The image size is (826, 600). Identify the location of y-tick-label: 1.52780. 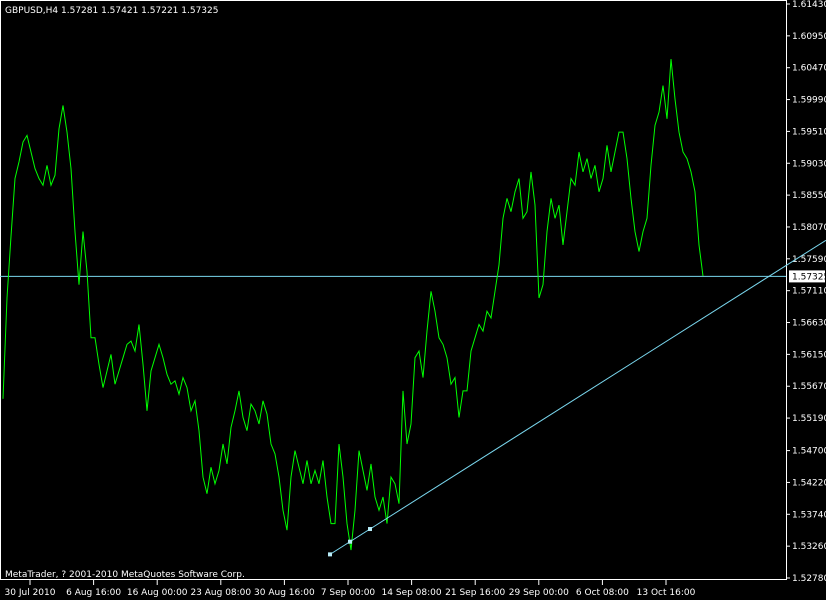
(809, 579).